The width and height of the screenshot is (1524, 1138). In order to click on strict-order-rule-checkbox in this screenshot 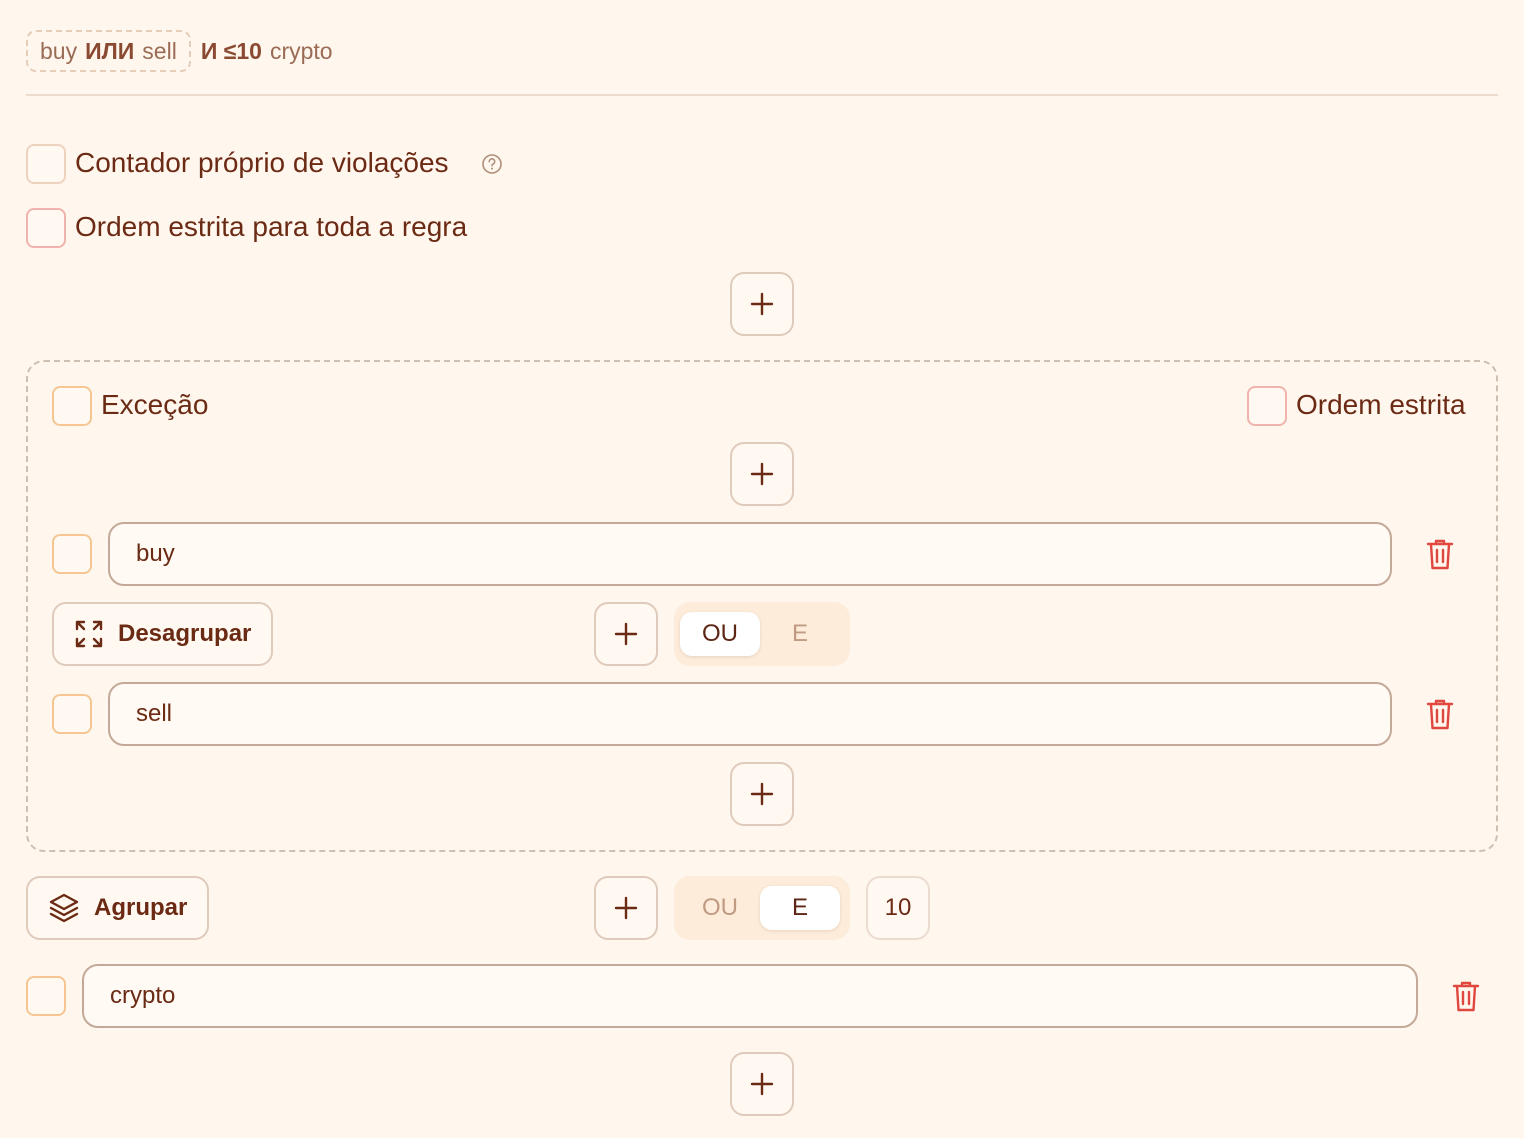, I will do `click(46, 228)`.